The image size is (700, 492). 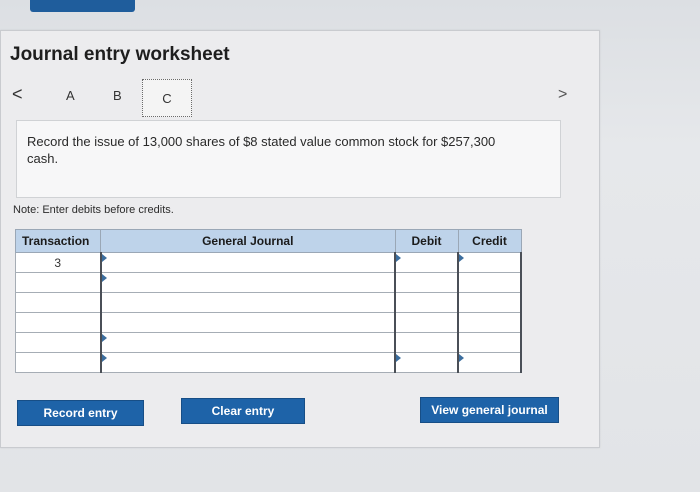 I want to click on top-toolbar-button, so click(x=82, y=6).